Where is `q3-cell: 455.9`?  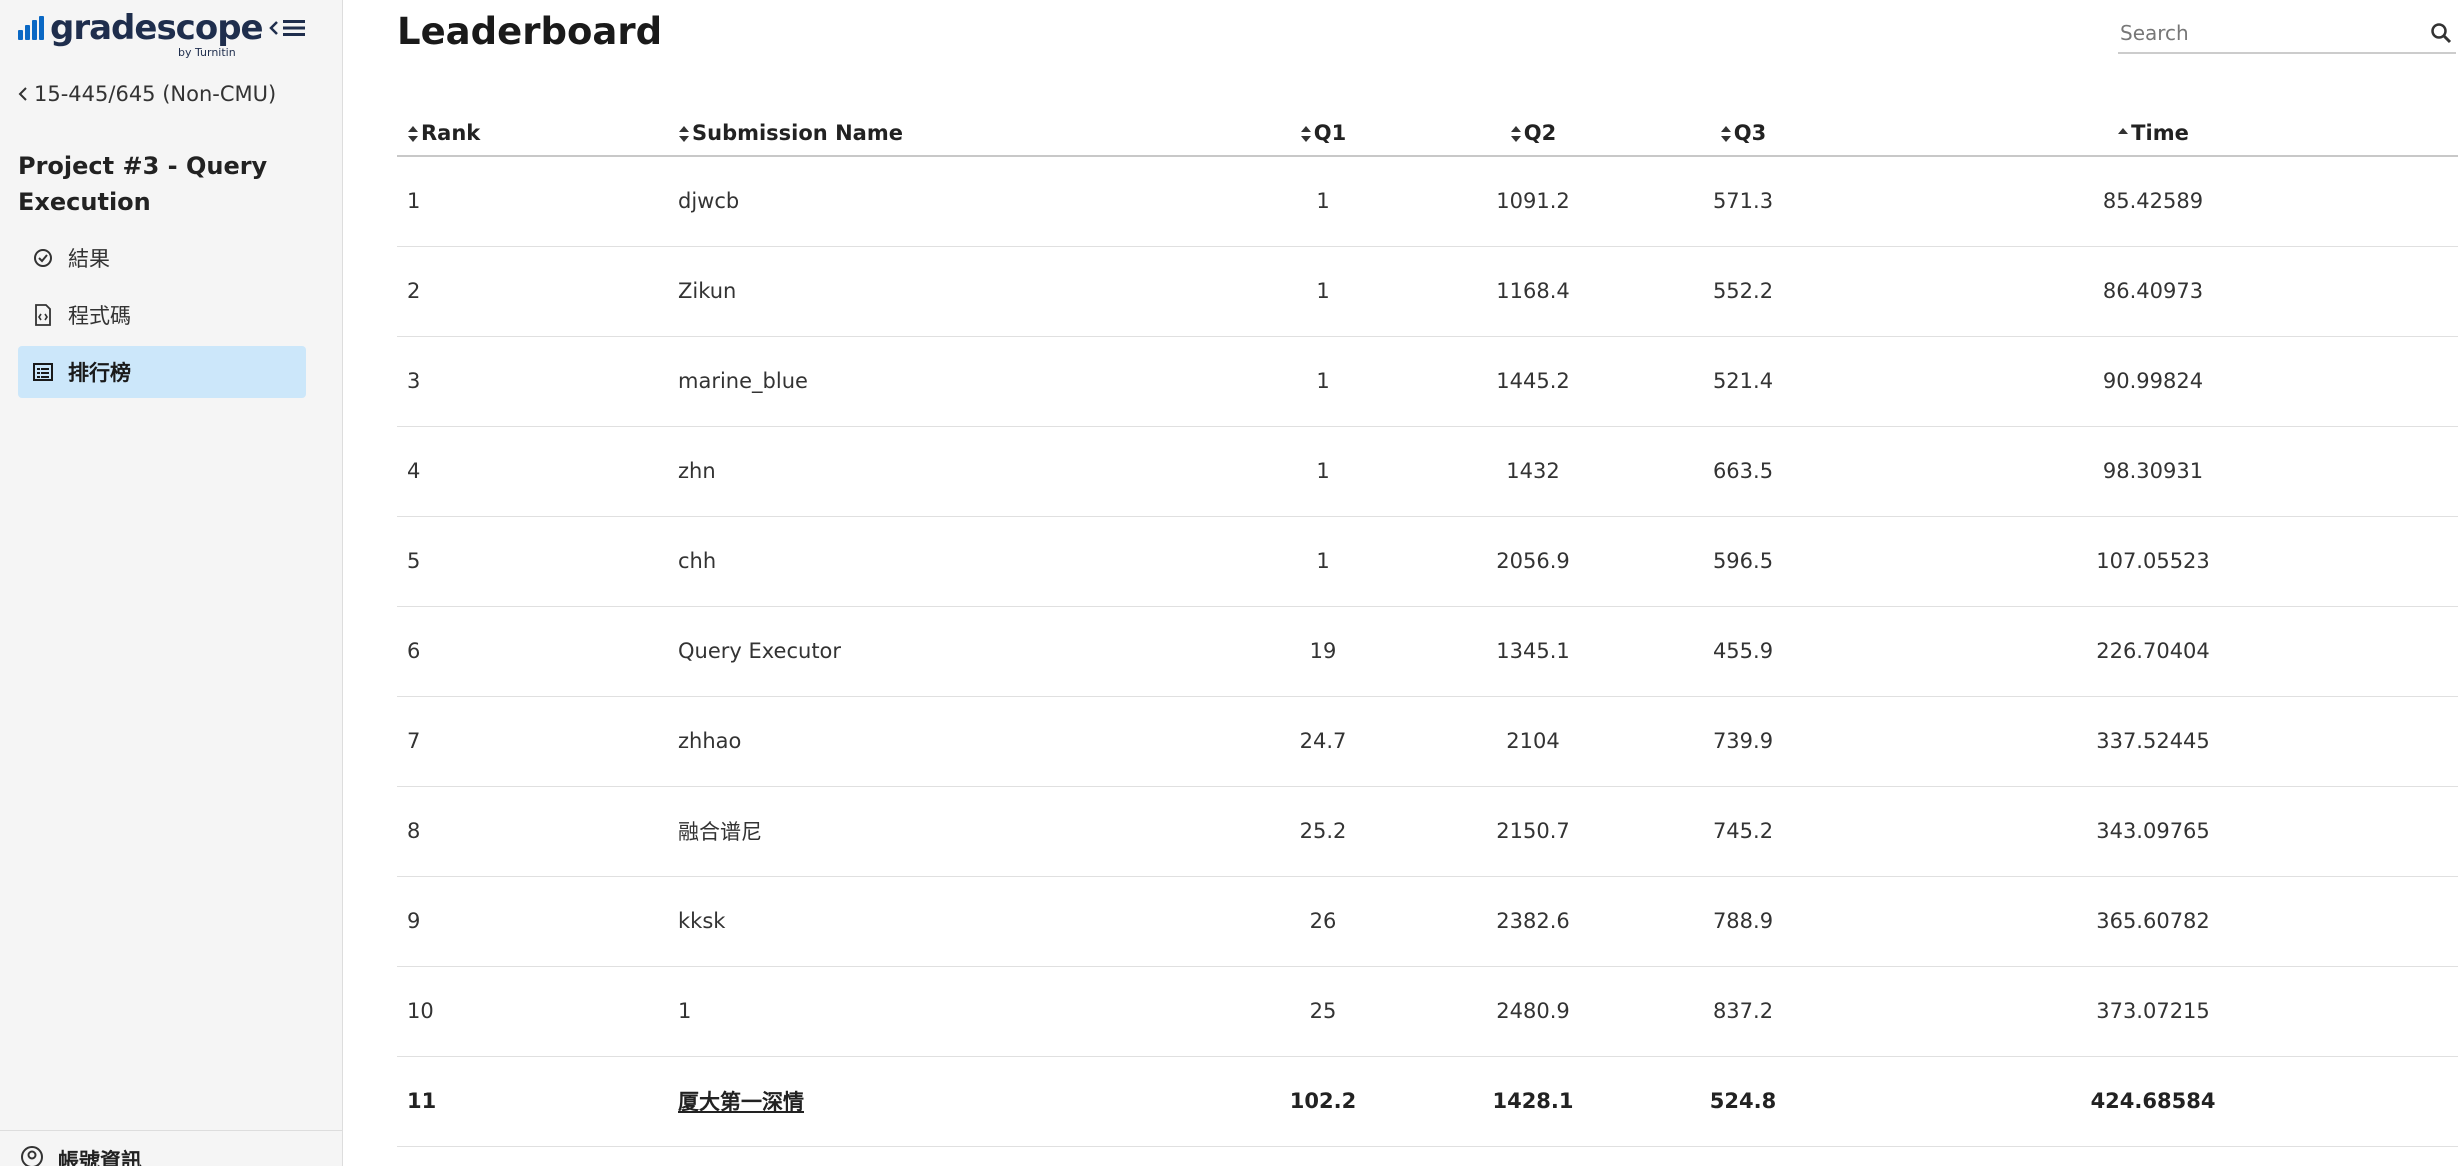 q3-cell: 455.9 is located at coordinates (1743, 651).